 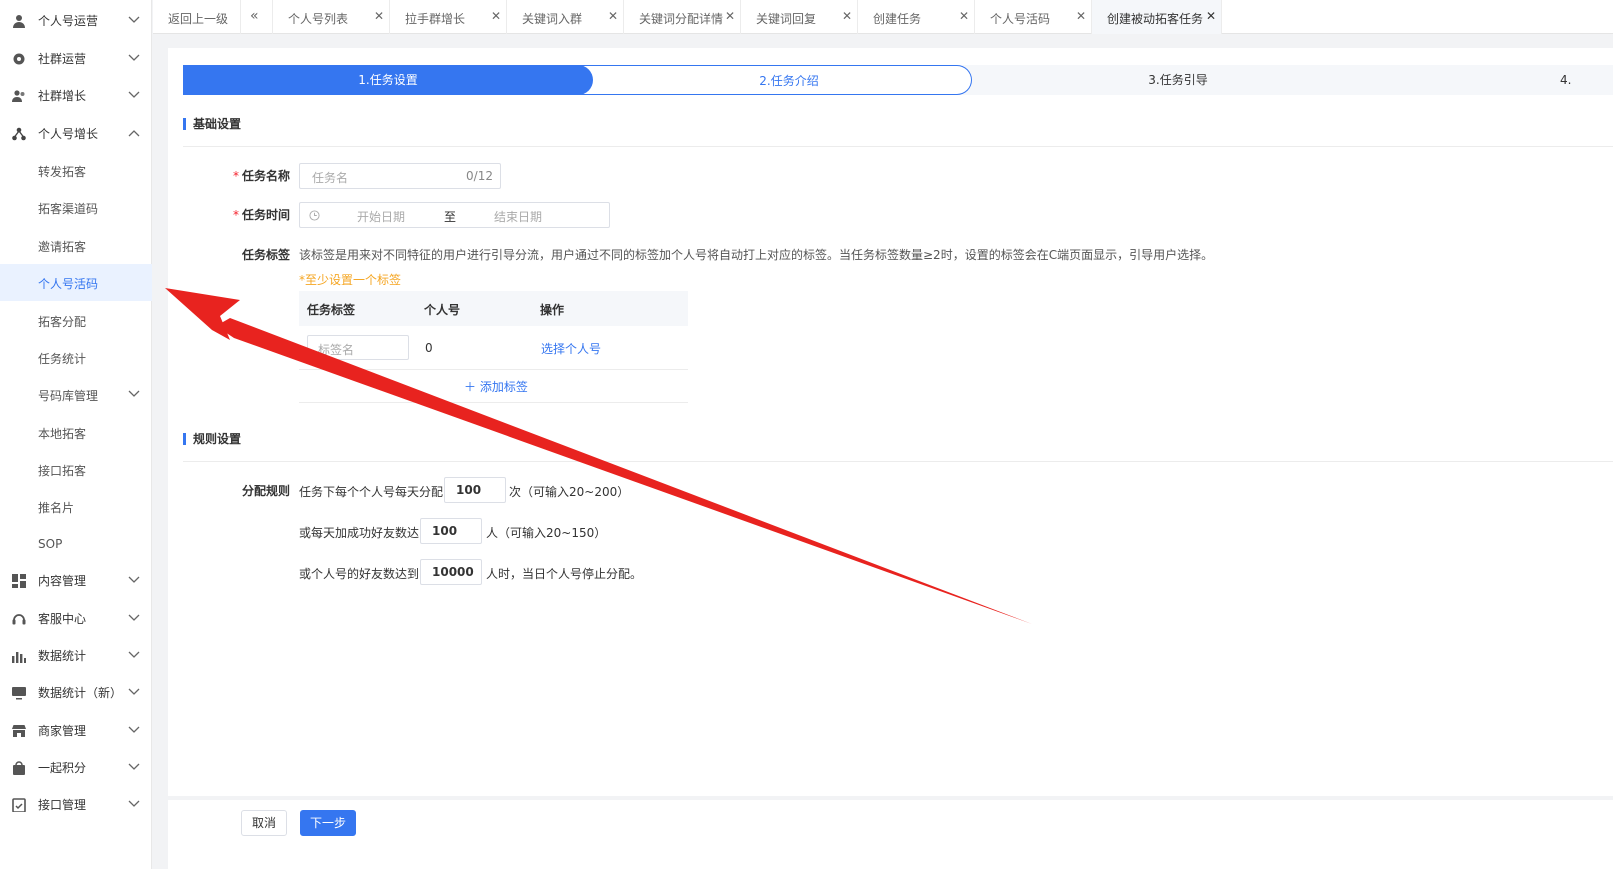 What do you see at coordinates (400, 176) in the screenshot?
I see `task-name-input: 任务名 0/12` at bounding box center [400, 176].